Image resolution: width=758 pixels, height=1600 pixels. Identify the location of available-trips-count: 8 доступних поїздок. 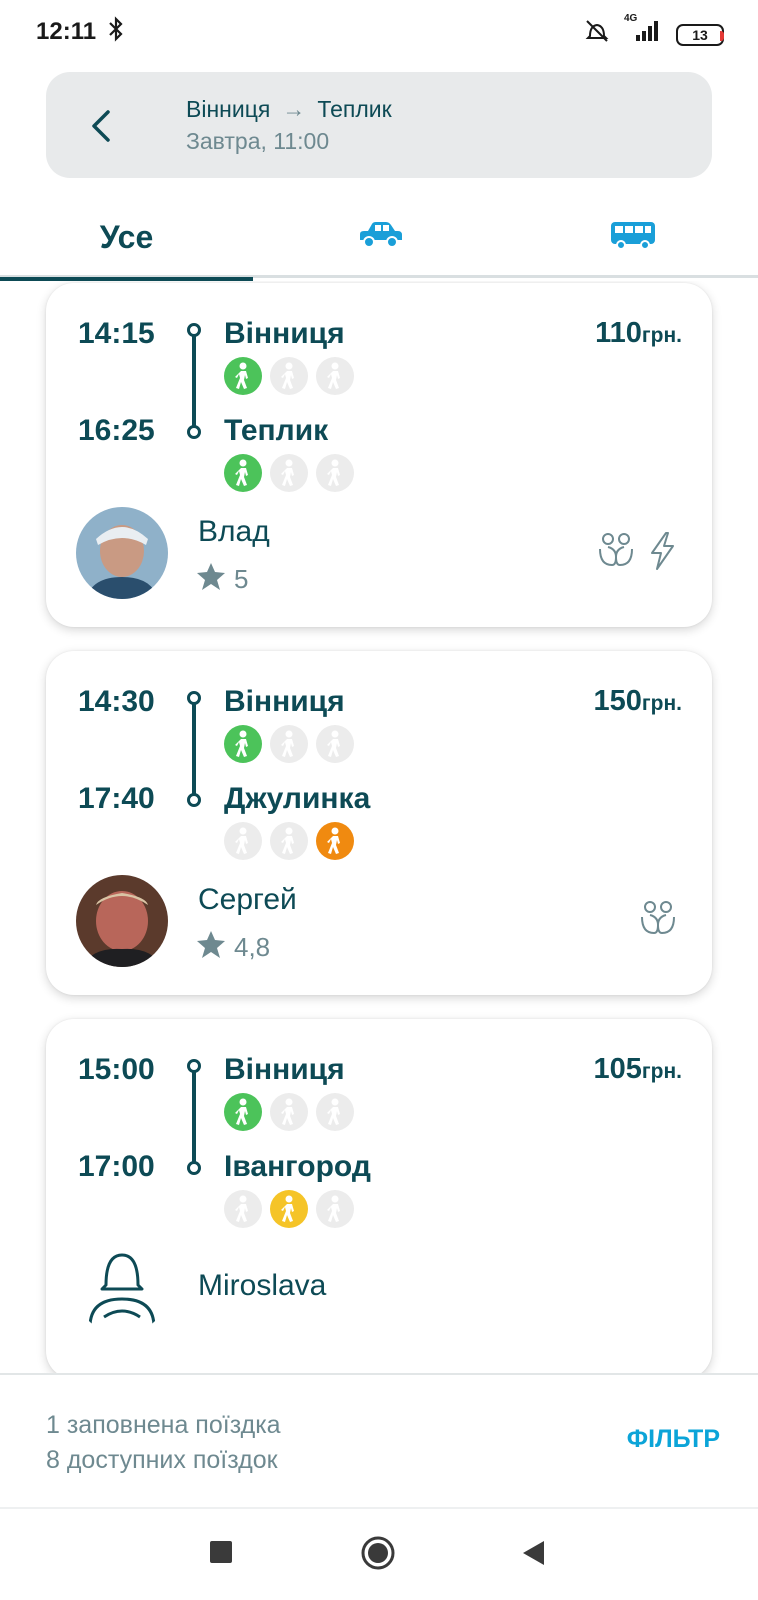
(162, 1460).